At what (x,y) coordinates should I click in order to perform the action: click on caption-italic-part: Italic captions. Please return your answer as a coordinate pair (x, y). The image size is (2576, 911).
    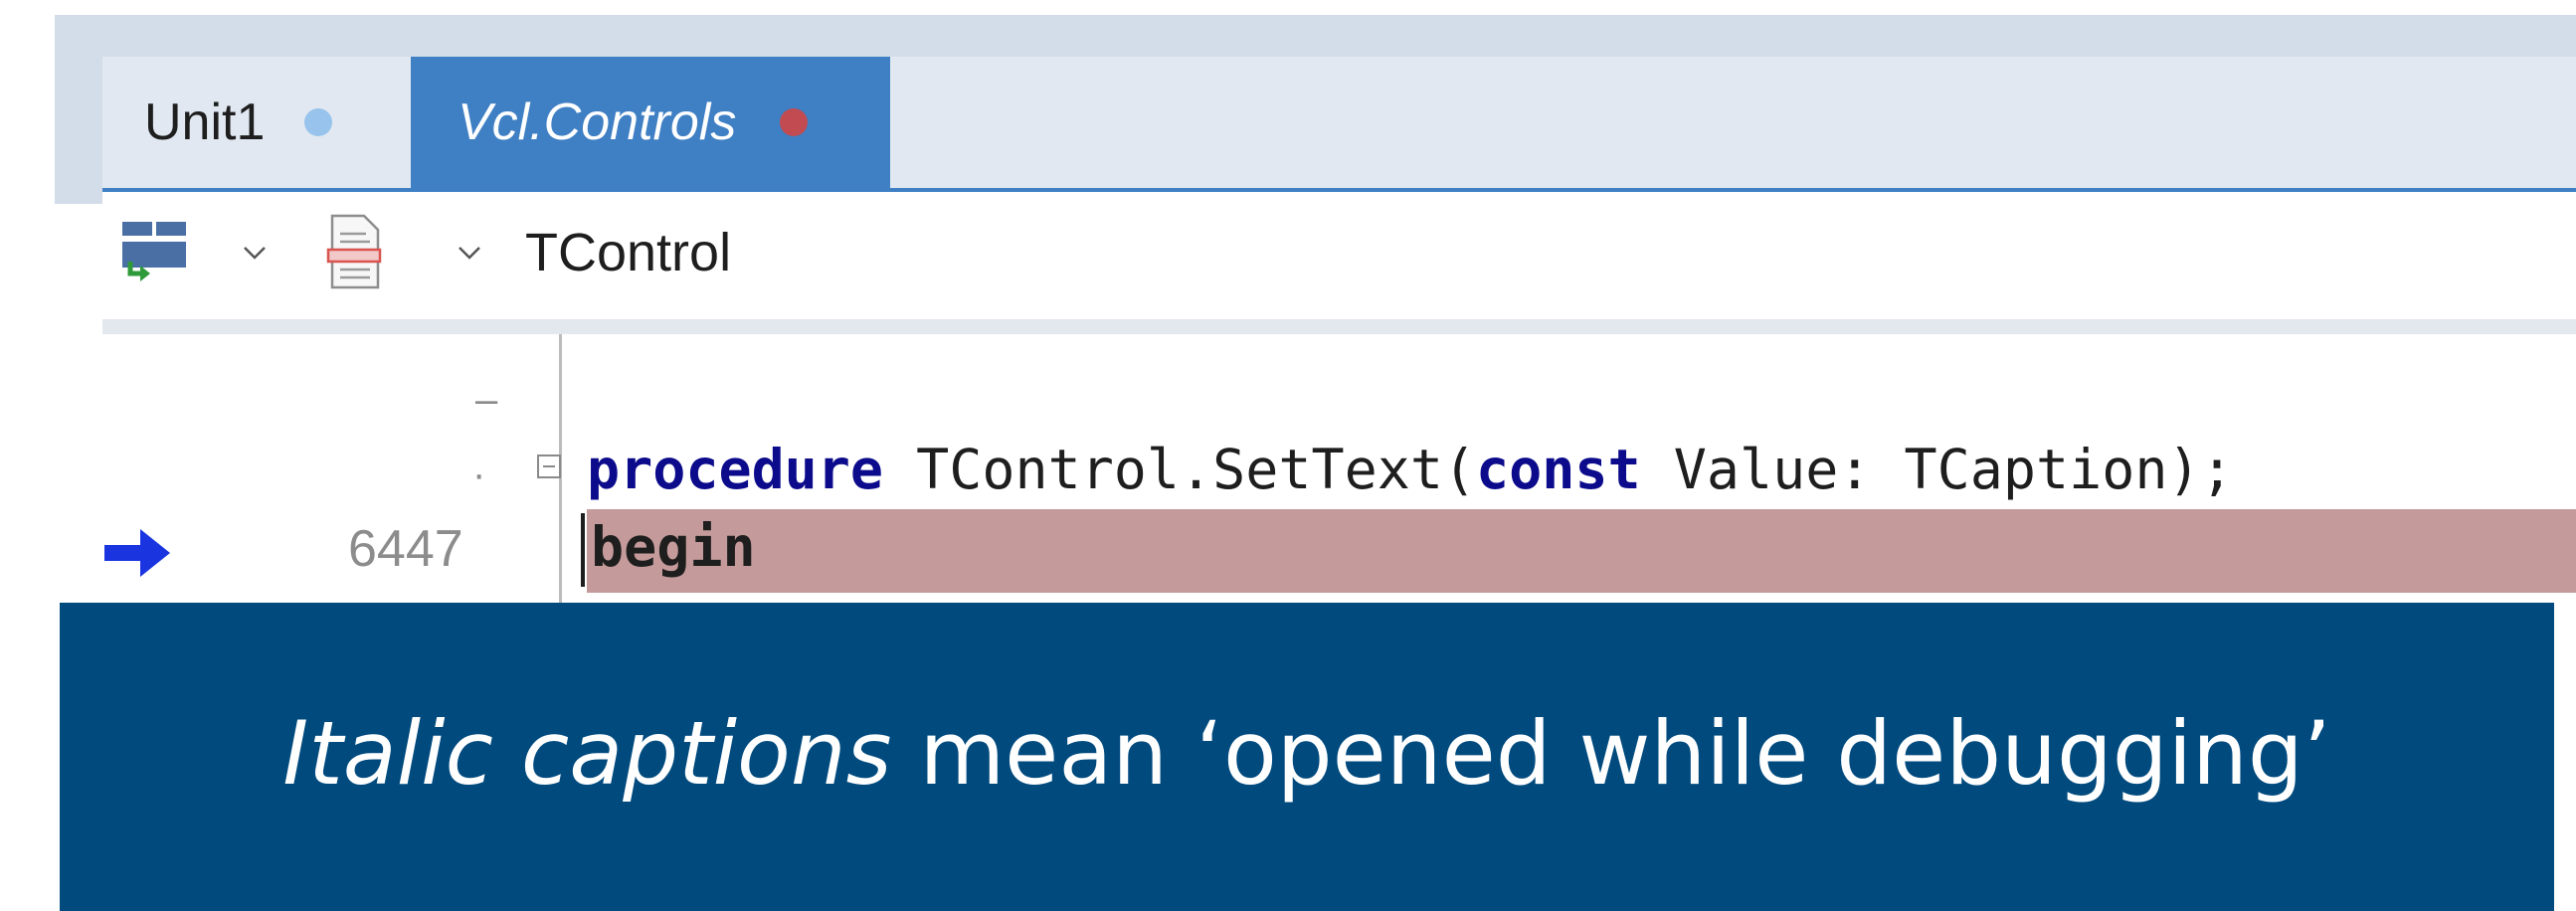
    Looking at the image, I should click on (587, 753).